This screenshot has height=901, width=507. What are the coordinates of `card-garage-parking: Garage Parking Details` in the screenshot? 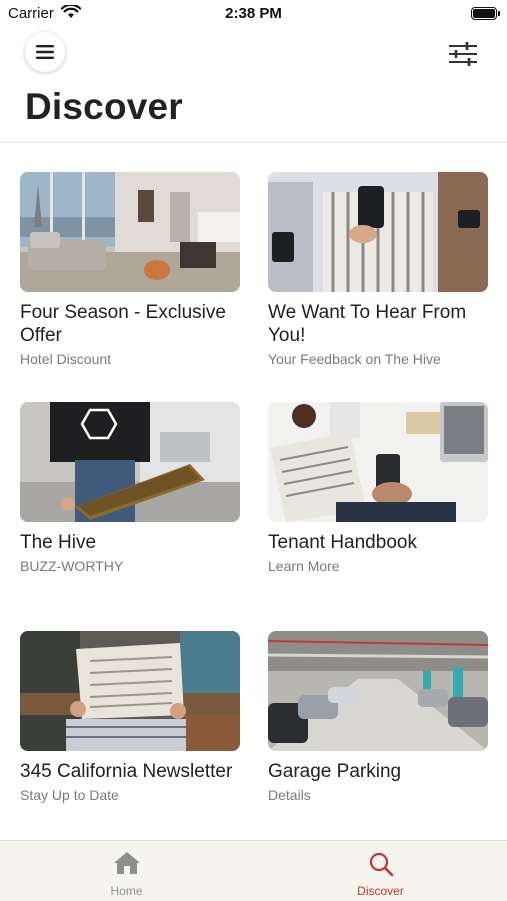 It's located at (378, 717).